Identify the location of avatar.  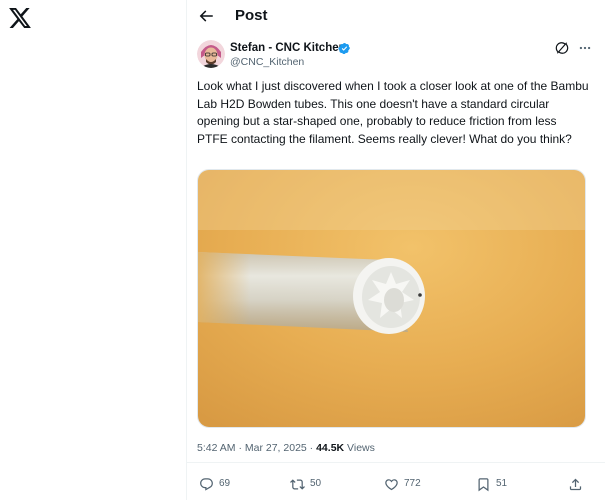
(211, 54).